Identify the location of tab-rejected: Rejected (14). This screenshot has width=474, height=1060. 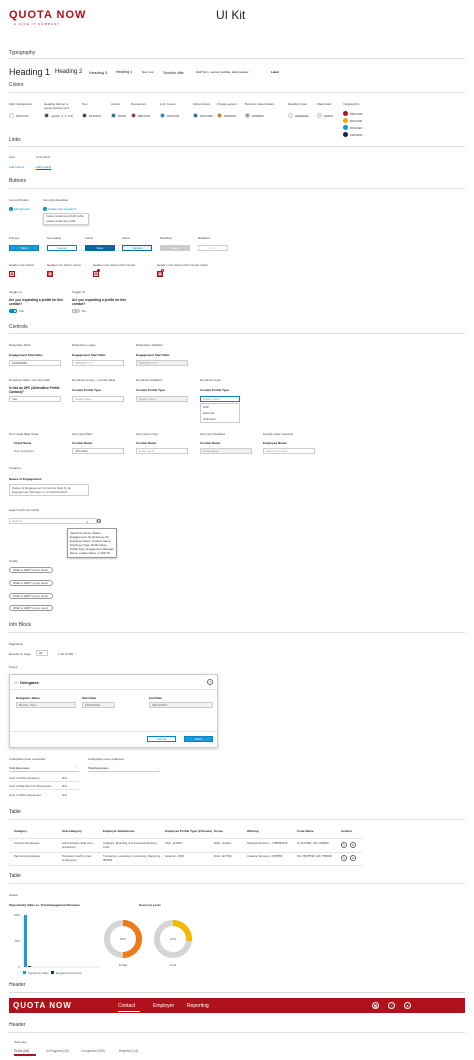
(128, 1051).